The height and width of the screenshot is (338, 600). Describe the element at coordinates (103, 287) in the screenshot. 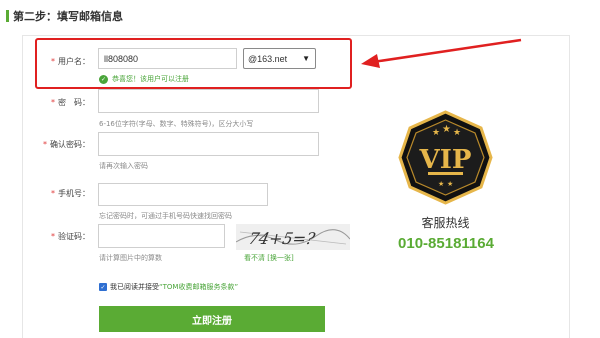

I see `agreement-checkbox: ✓` at that location.